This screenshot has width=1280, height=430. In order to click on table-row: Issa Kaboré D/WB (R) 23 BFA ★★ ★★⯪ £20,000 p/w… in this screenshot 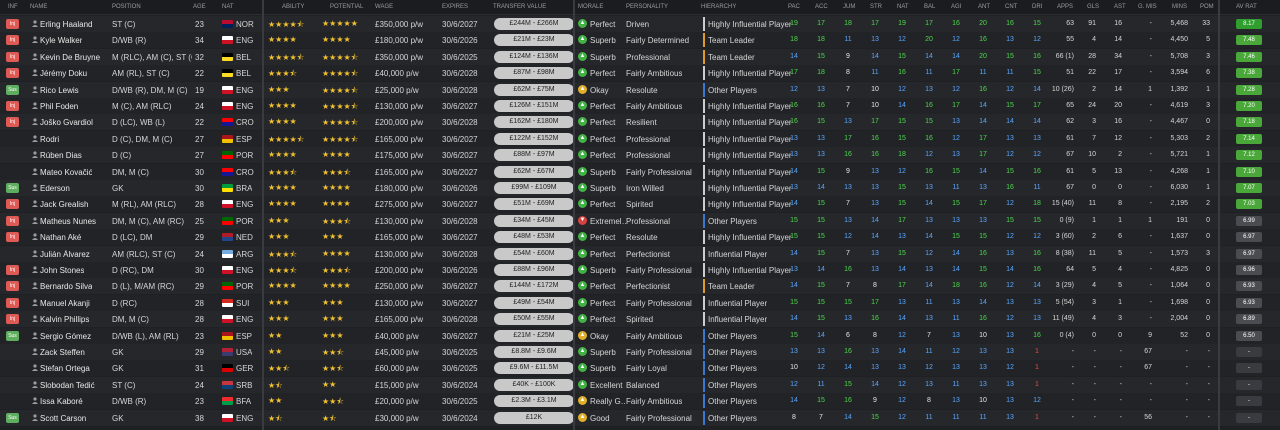, I will do `click(640, 401)`.